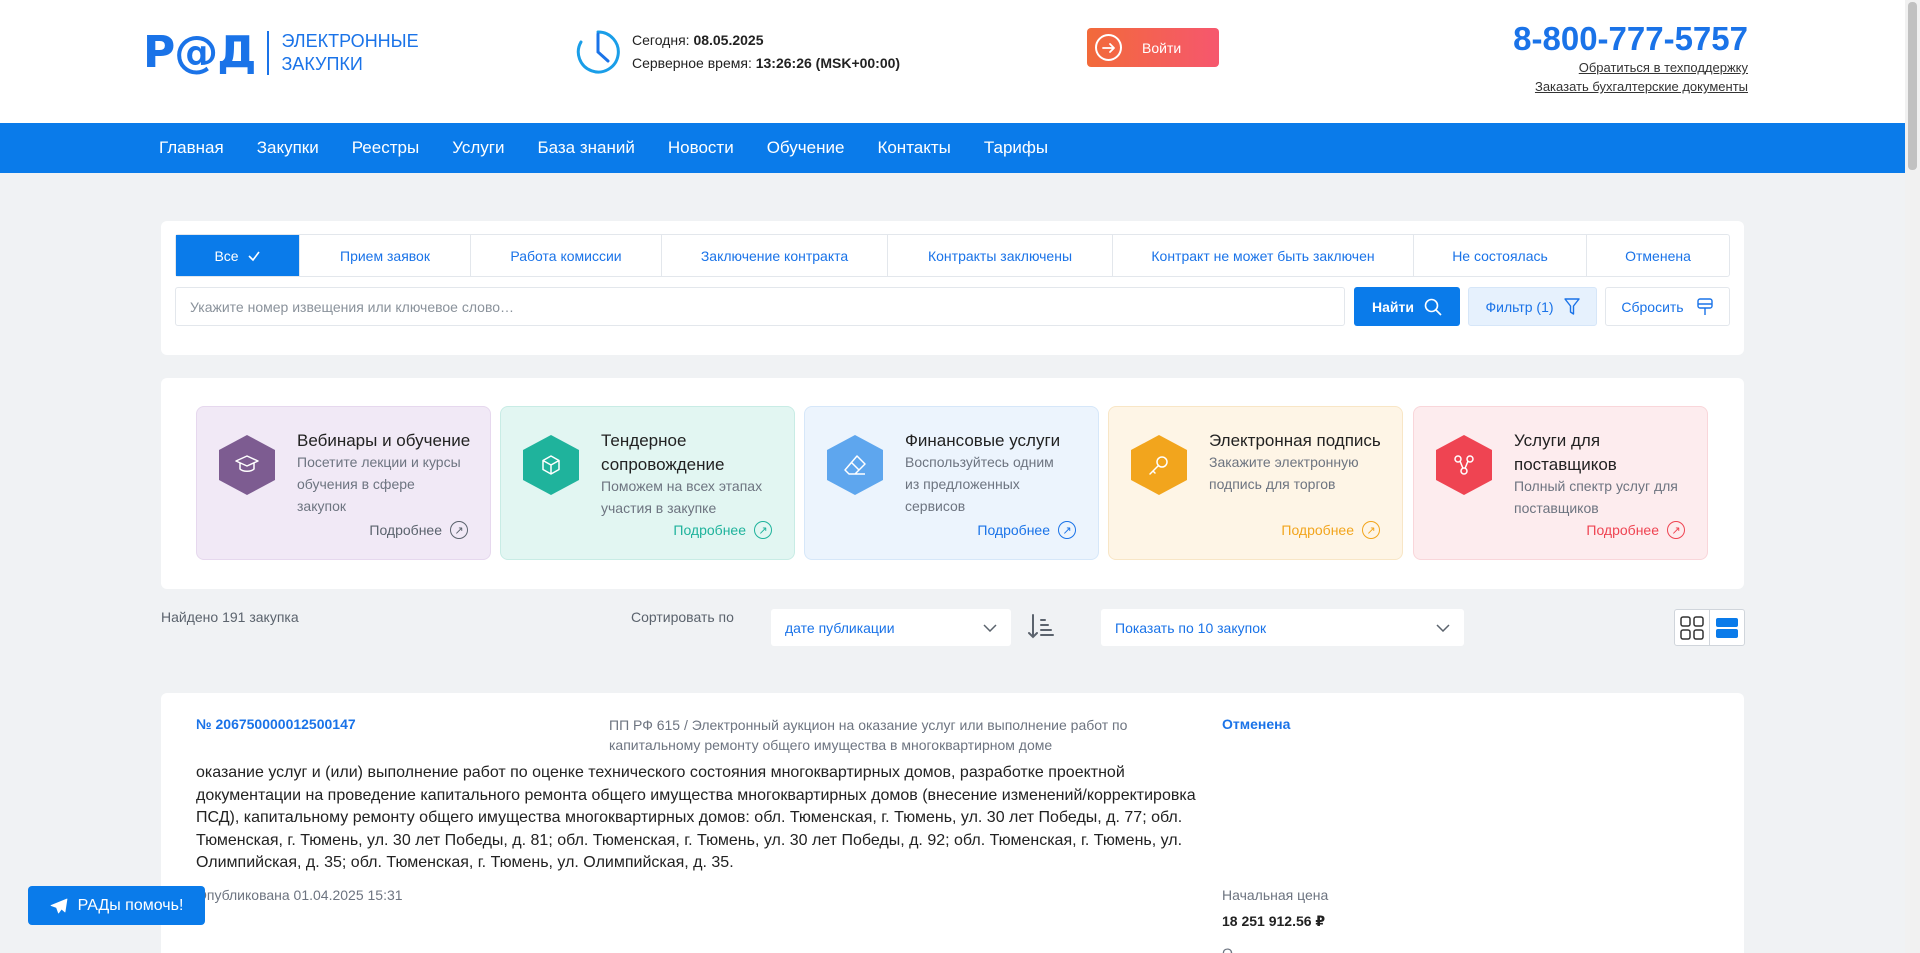 The width and height of the screenshot is (1920, 953). What do you see at coordinates (350, 41) in the screenshot?
I see `logo-line-1: ЭЛЕКТРОННЫЕ` at bounding box center [350, 41].